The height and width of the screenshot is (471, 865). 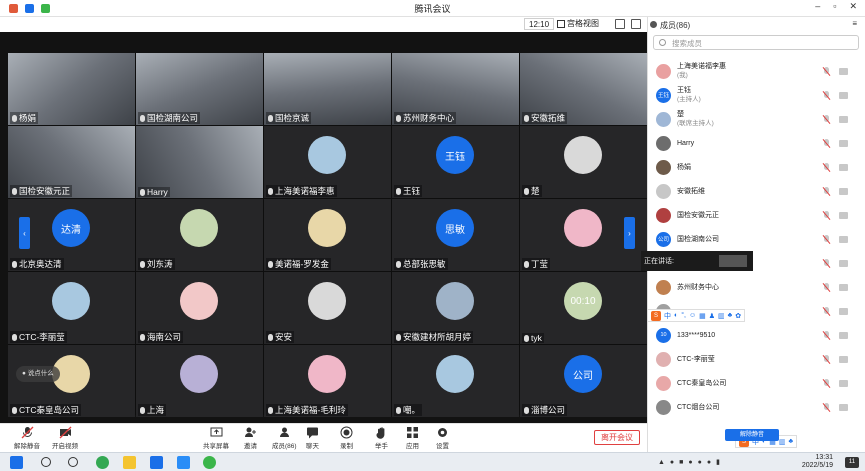 What do you see at coordinates (853, 6) in the screenshot?
I see `close-icon: ✕` at bounding box center [853, 6].